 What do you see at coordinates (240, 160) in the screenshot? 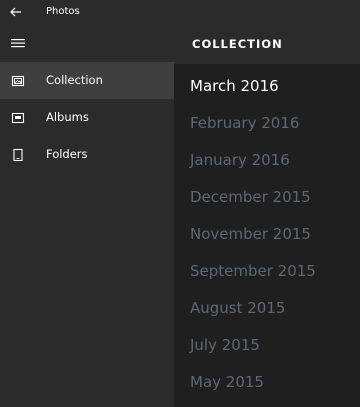
I see `date-item-january-2016: January 2016` at bounding box center [240, 160].